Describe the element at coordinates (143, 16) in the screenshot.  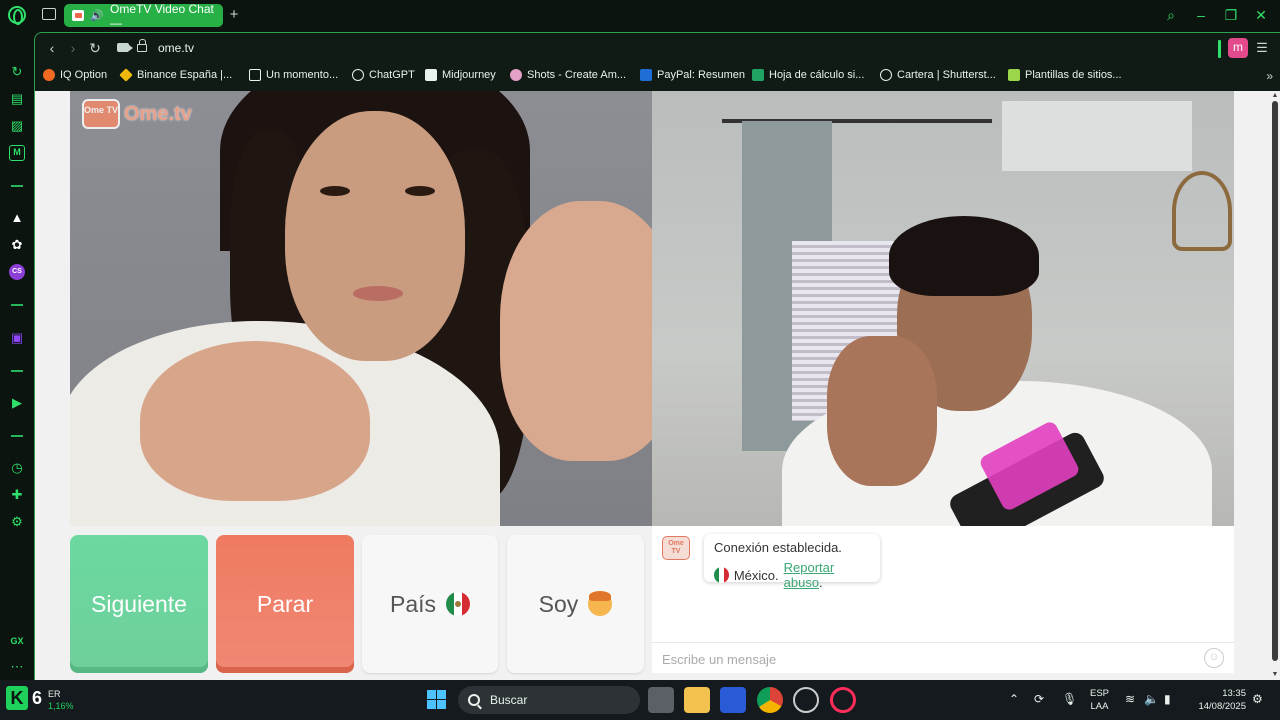
I see `active-tab: 🔊 OmeTV Video Chat —` at that location.